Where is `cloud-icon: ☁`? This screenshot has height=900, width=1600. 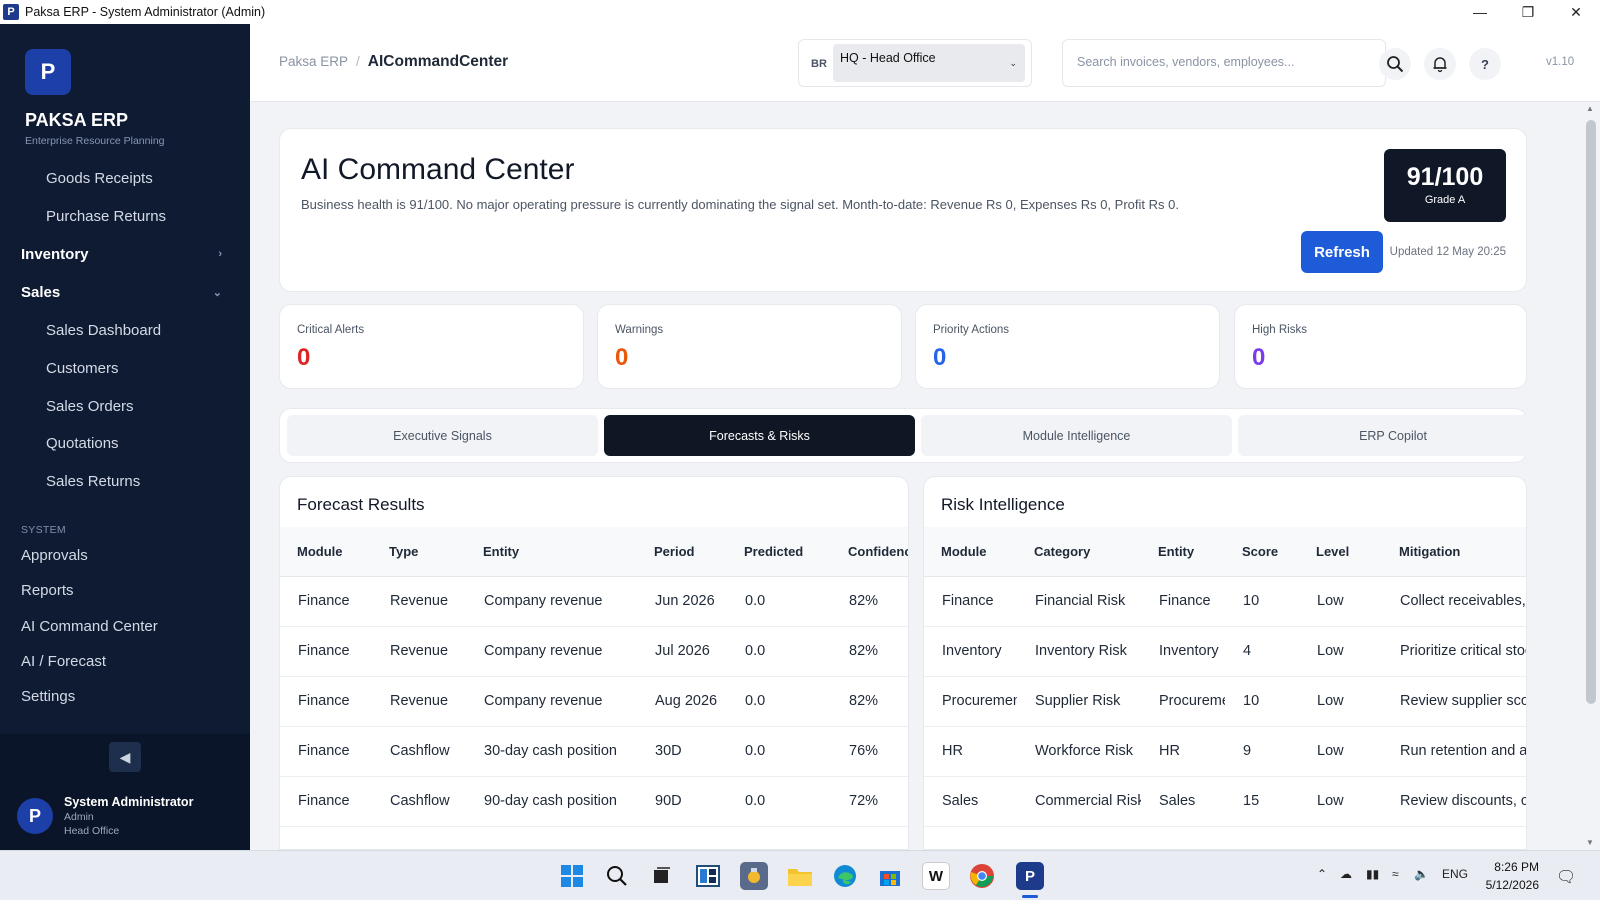 cloud-icon: ☁ is located at coordinates (1346, 874).